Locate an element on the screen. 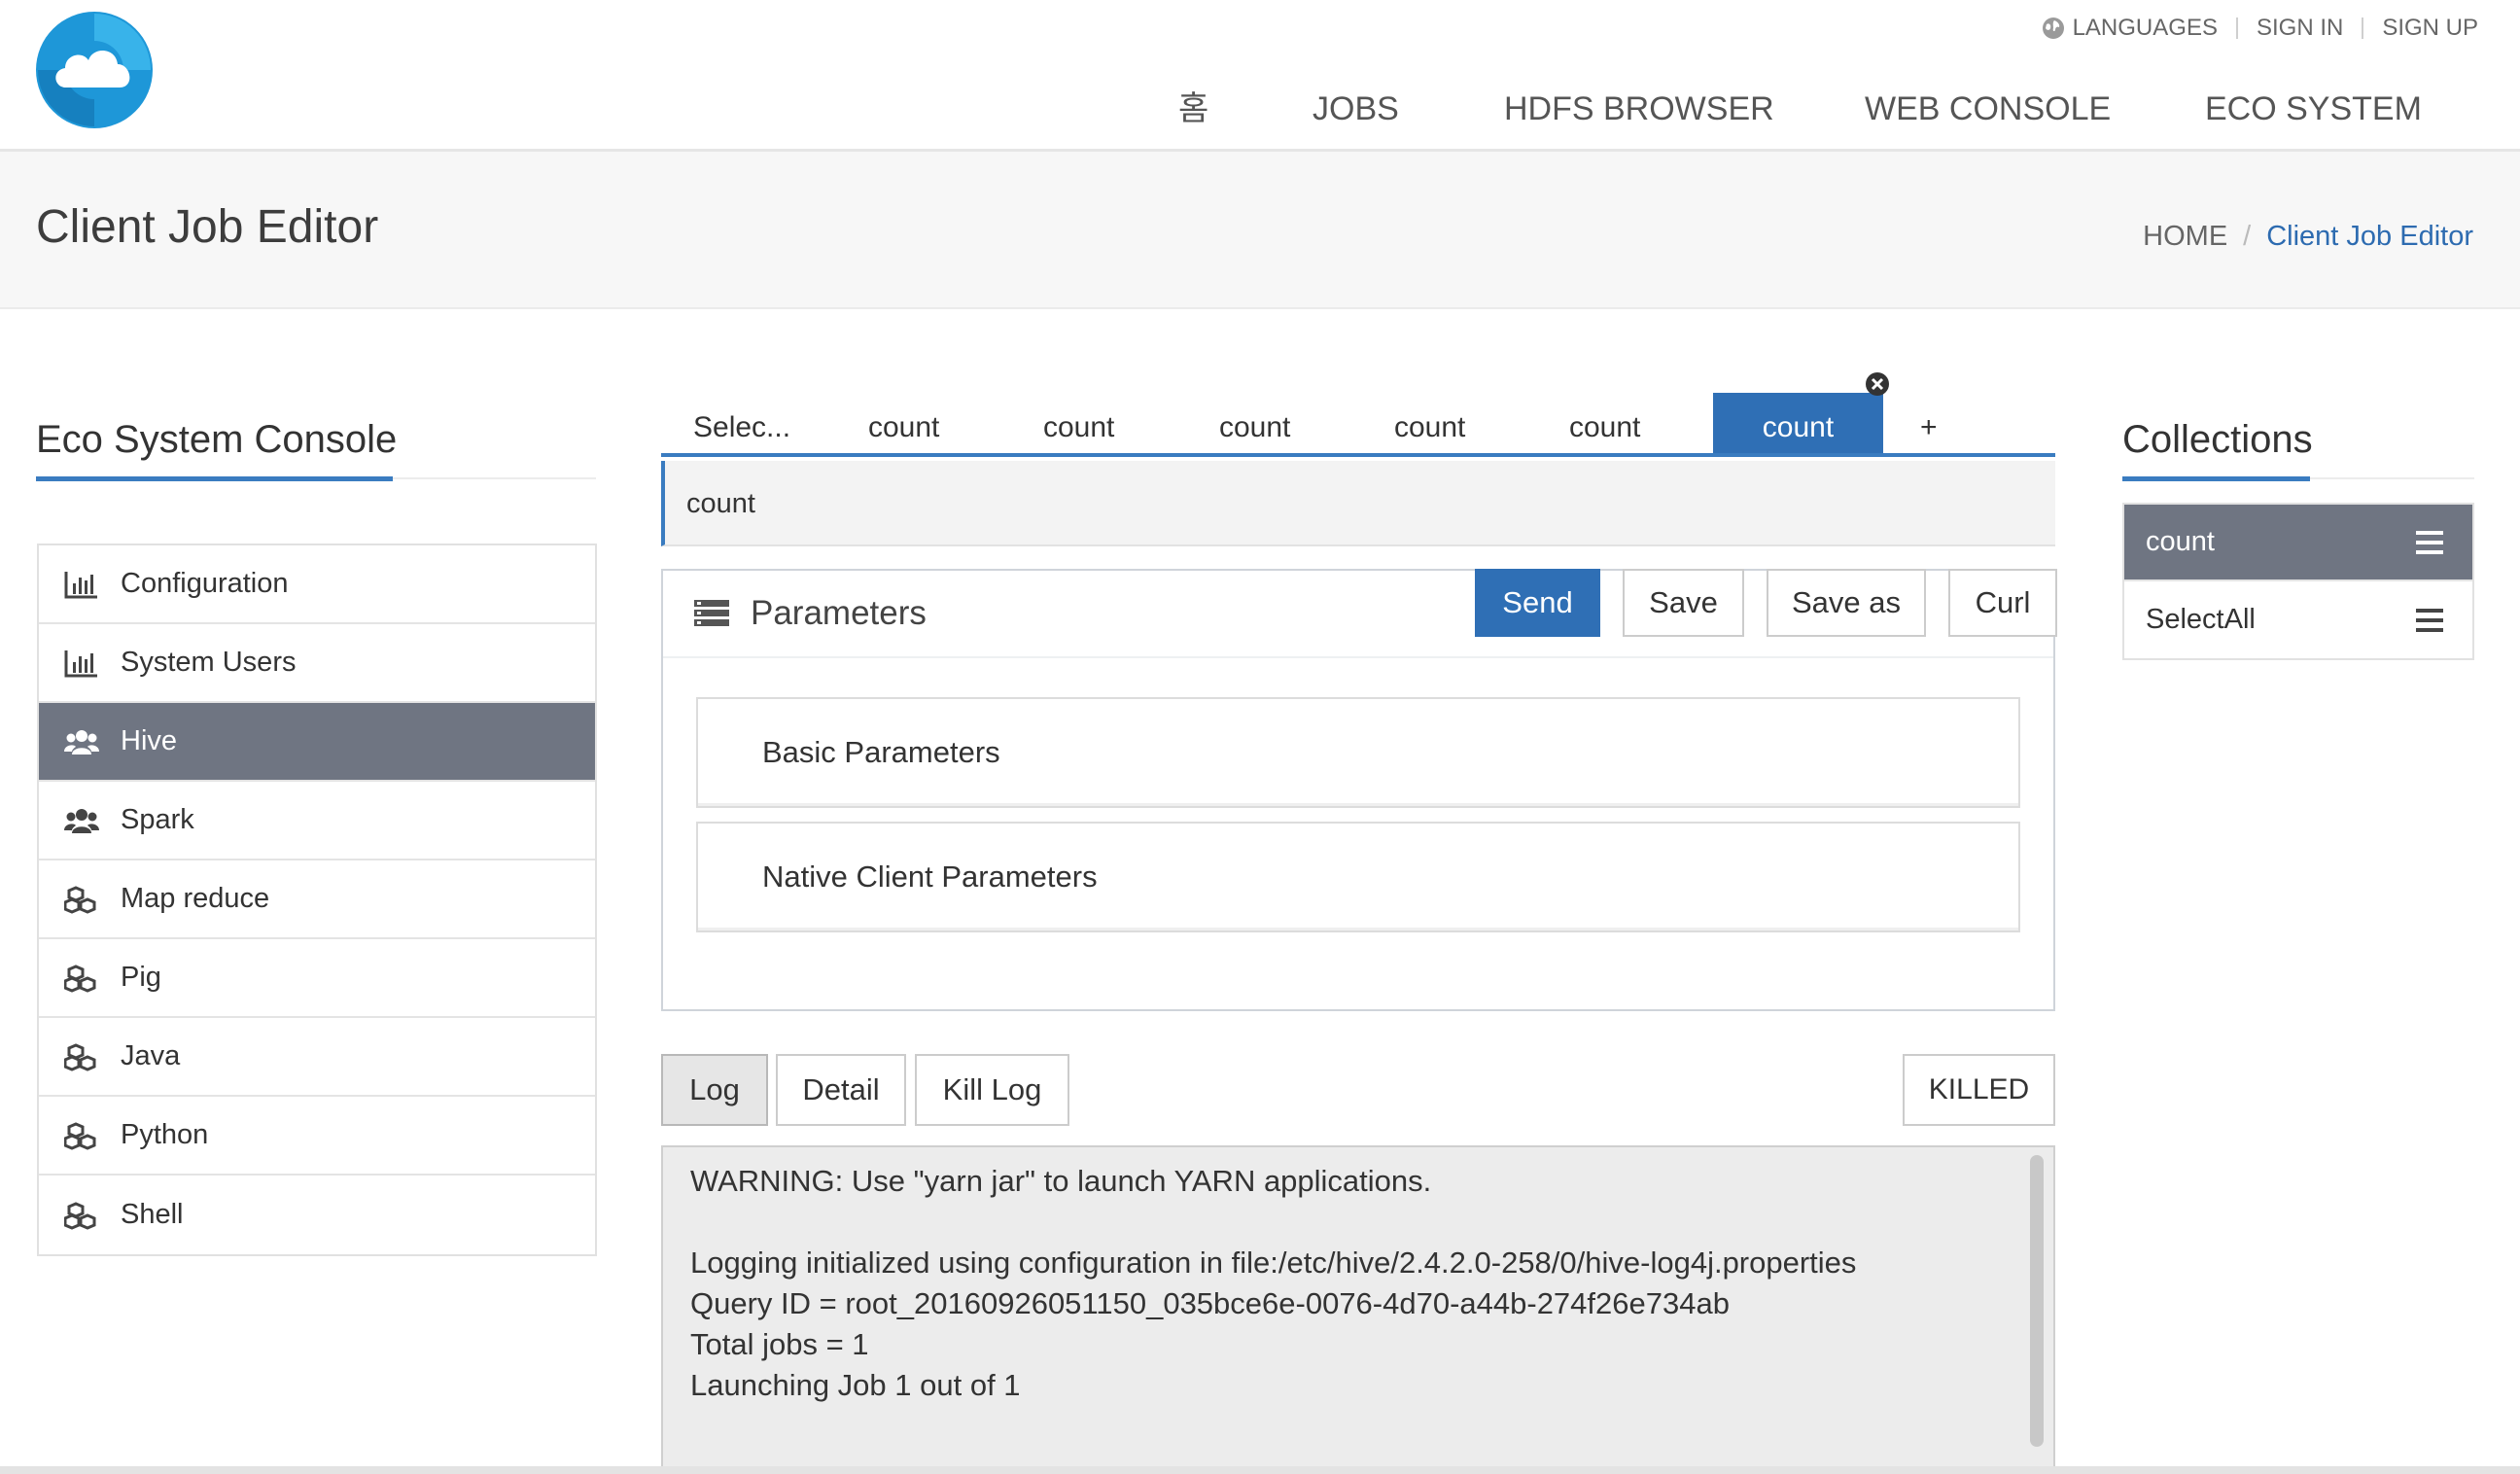 The image size is (2520, 1474). sidebar-item-hive: Hive is located at coordinates (317, 742).